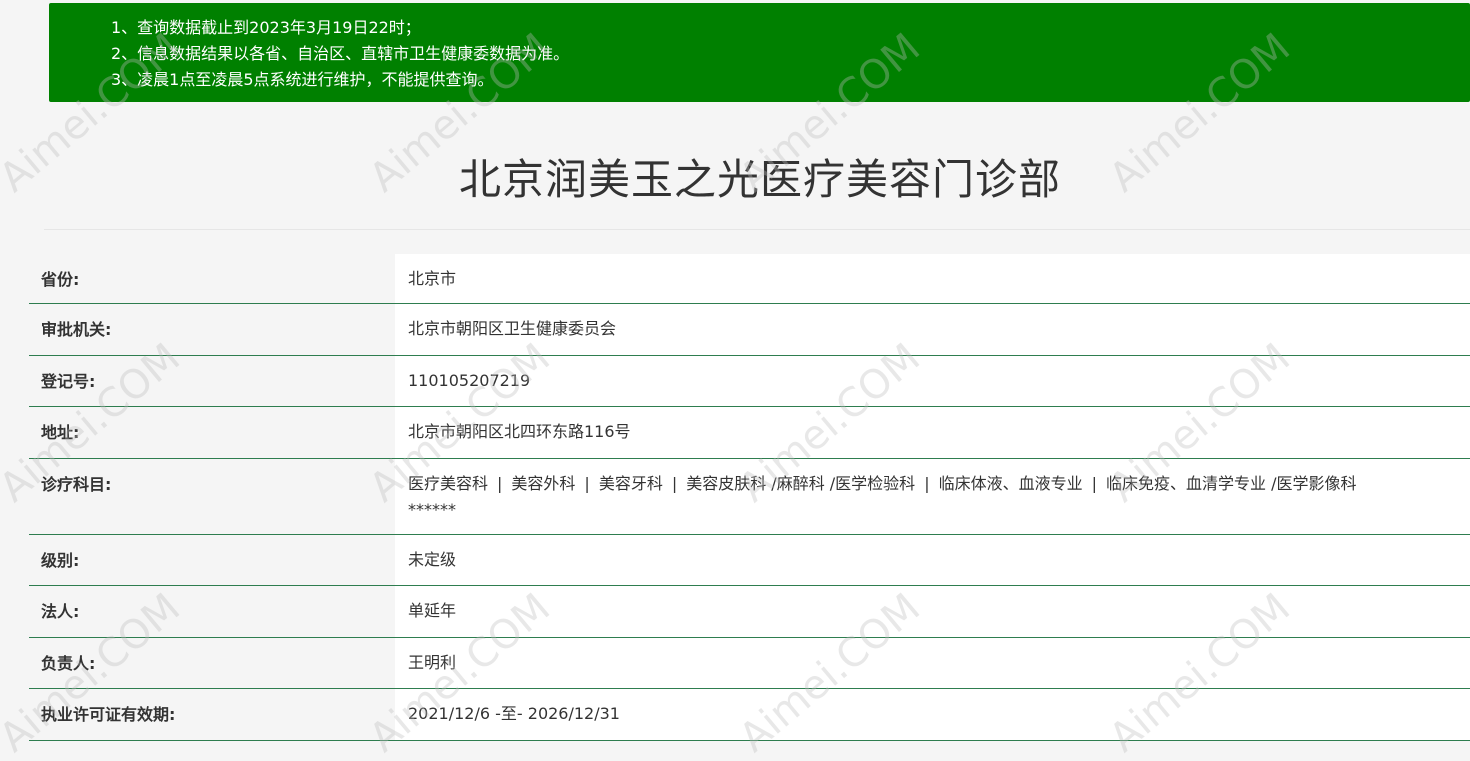  What do you see at coordinates (932, 714) in the screenshot?
I see `row-value: 2021/12/6 -至- 2026/12/31` at bounding box center [932, 714].